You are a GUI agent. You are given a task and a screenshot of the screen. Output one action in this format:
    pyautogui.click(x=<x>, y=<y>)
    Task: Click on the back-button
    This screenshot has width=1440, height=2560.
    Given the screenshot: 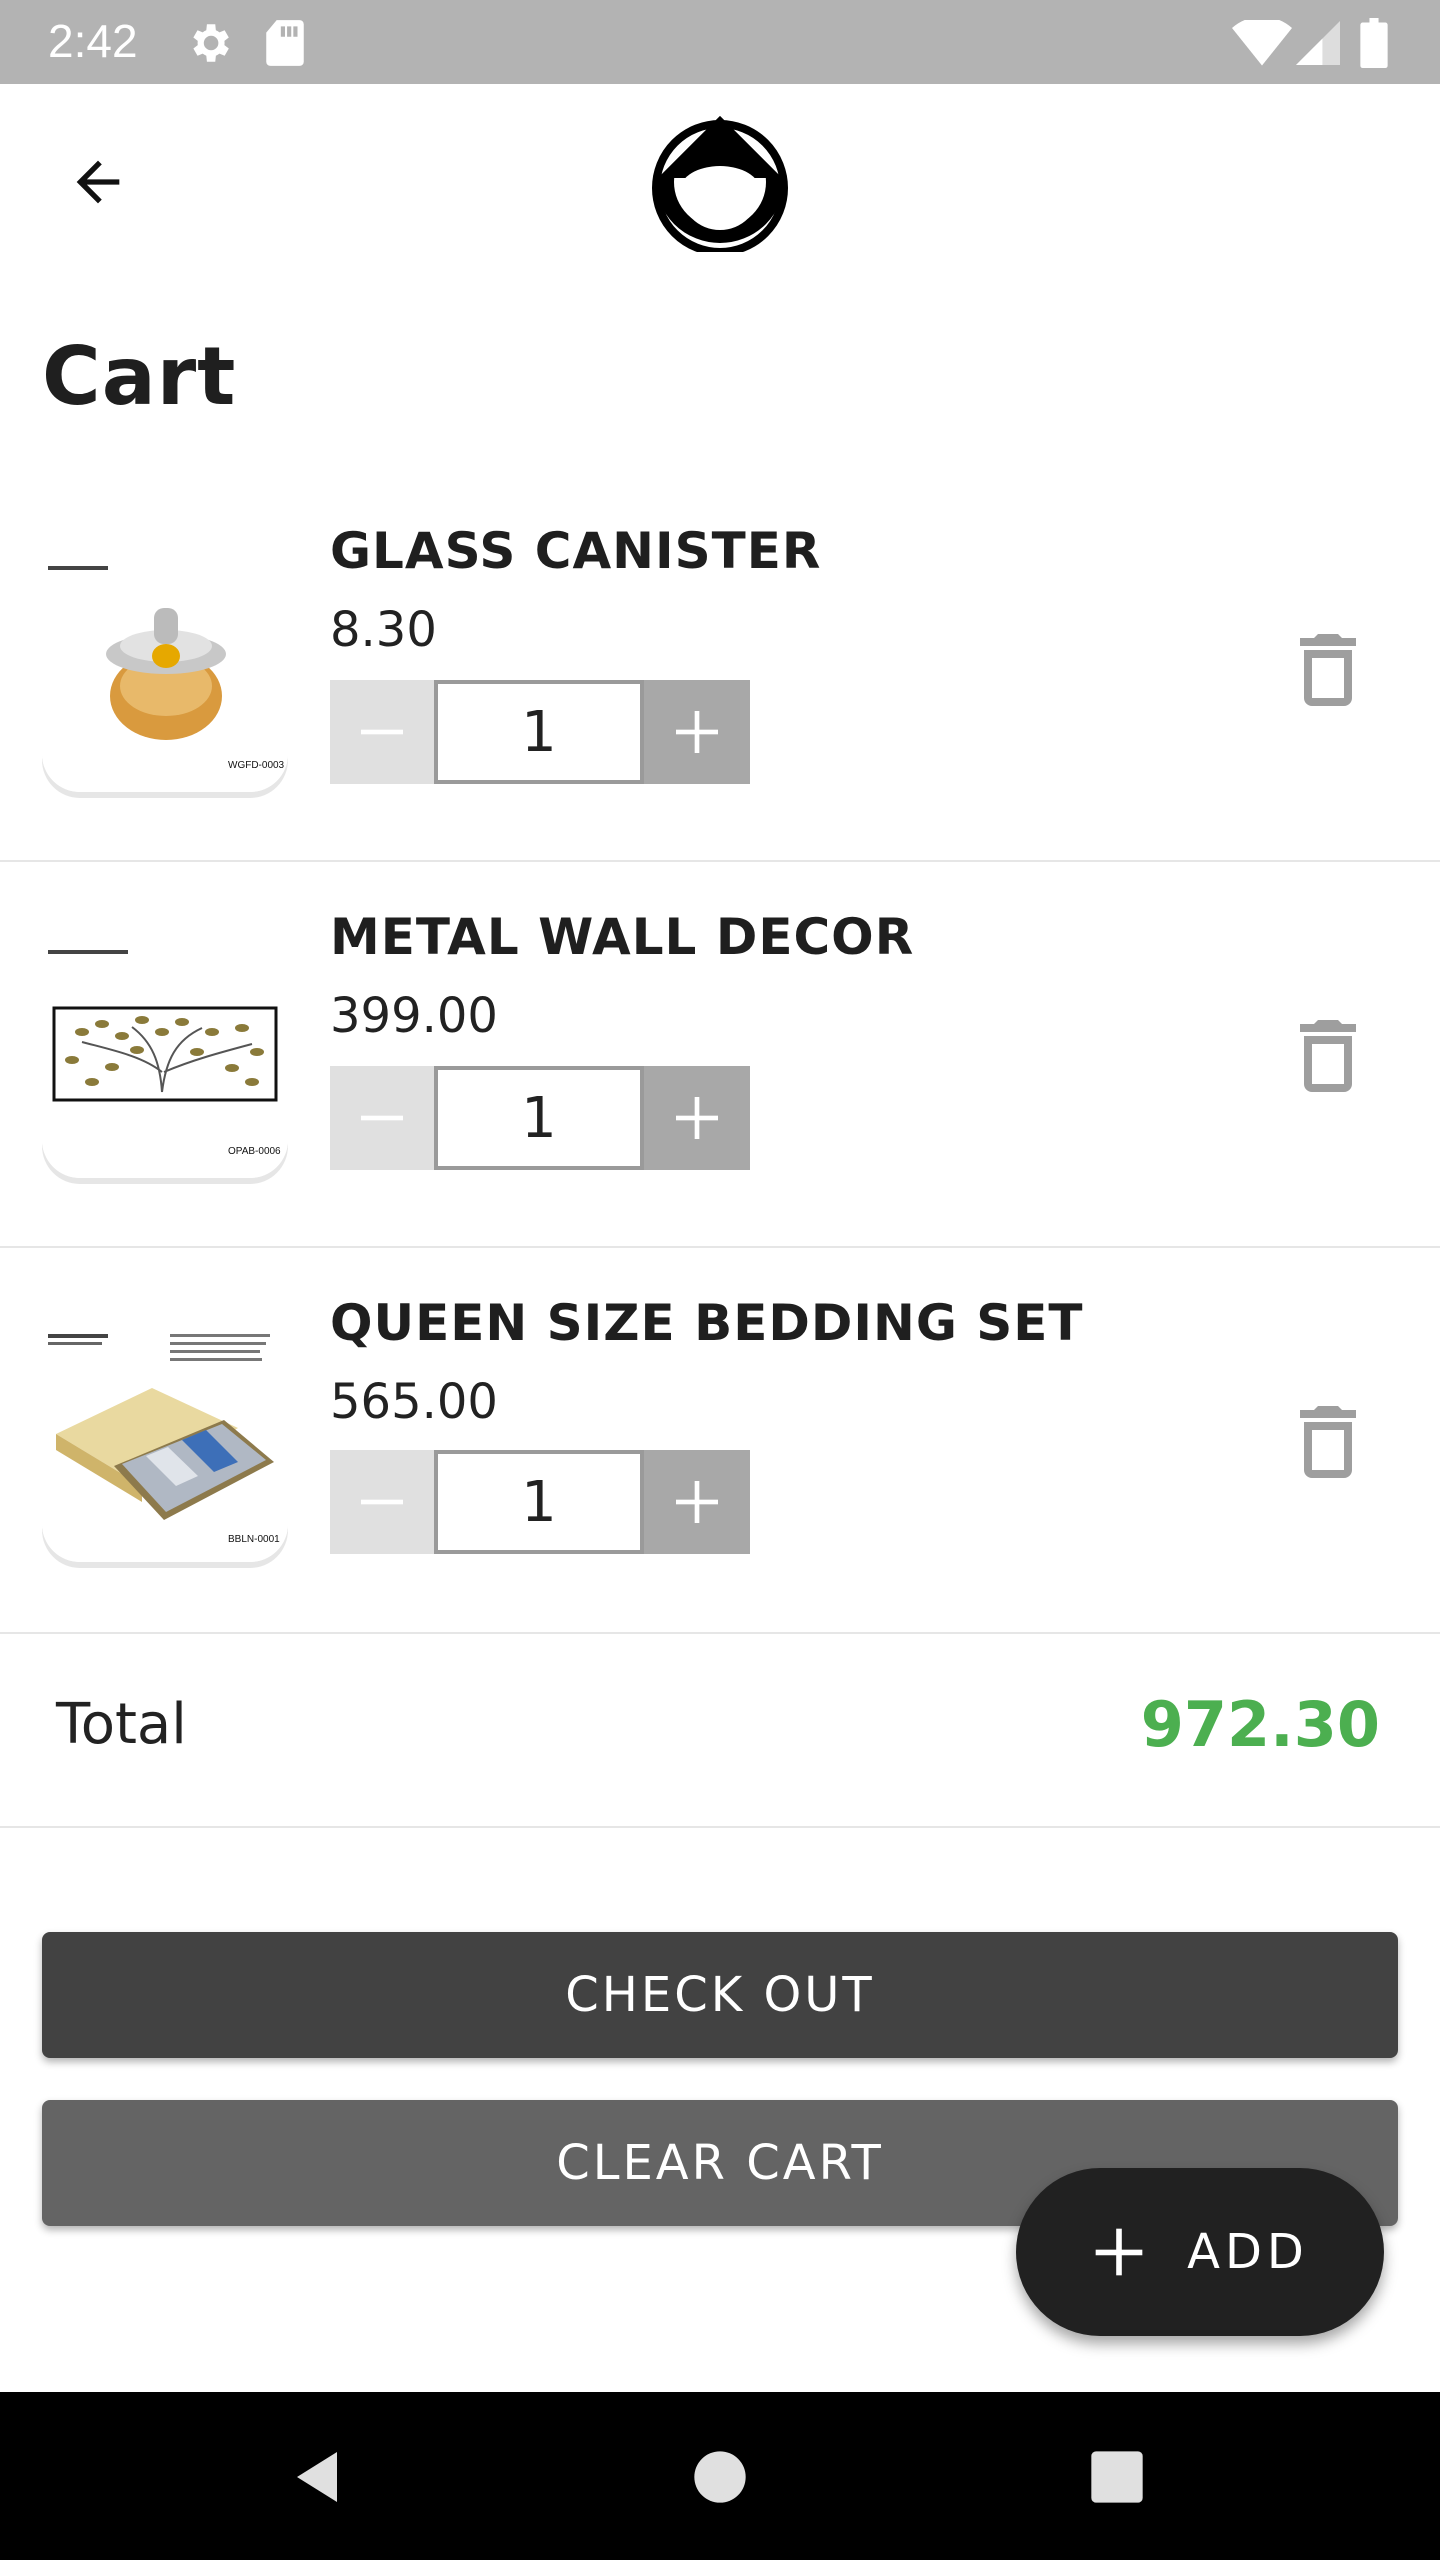 What is the action you would take?
    pyautogui.click(x=98, y=182)
    